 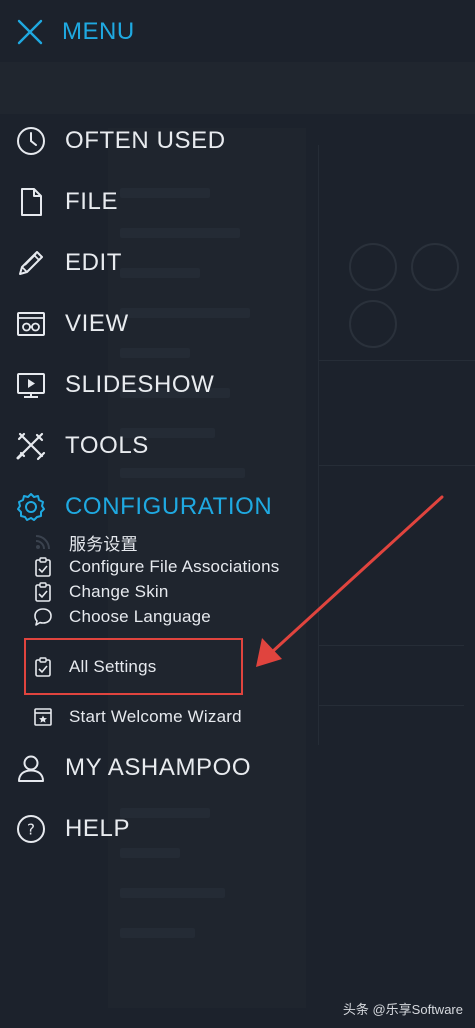 What do you see at coordinates (30, 32) in the screenshot?
I see `close-icon` at bounding box center [30, 32].